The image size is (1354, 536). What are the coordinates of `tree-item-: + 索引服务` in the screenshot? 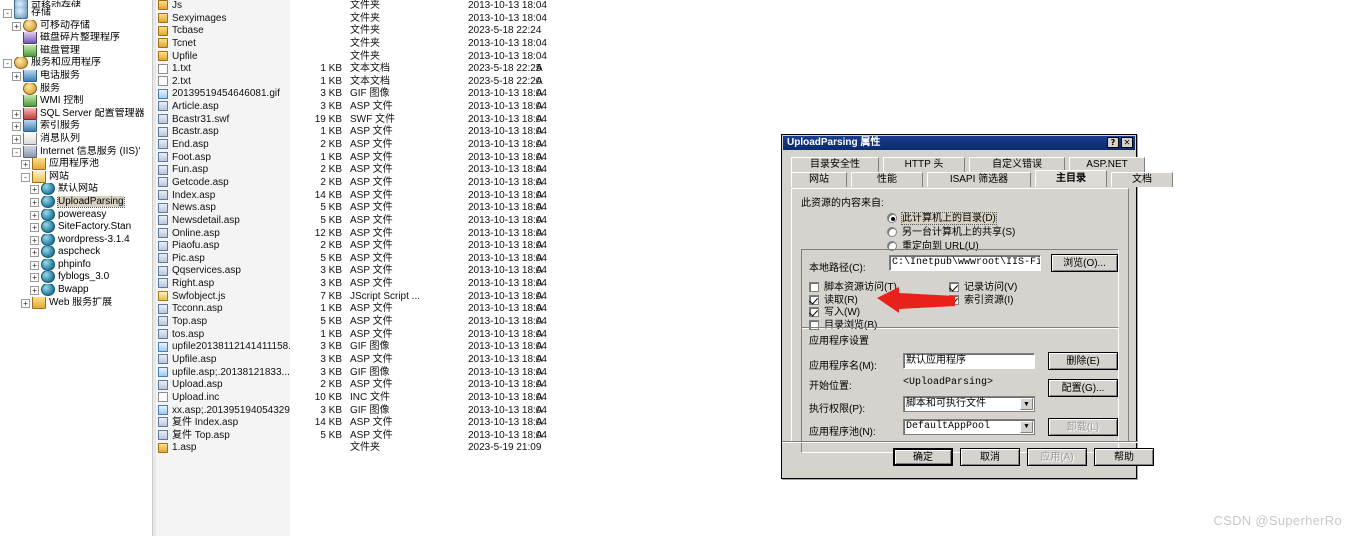 It's located at (76, 126).